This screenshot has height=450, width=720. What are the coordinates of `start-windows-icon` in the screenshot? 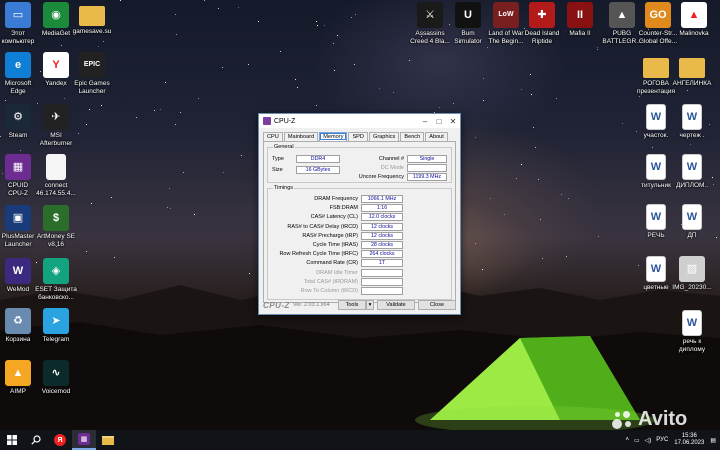 It's located at (12, 440).